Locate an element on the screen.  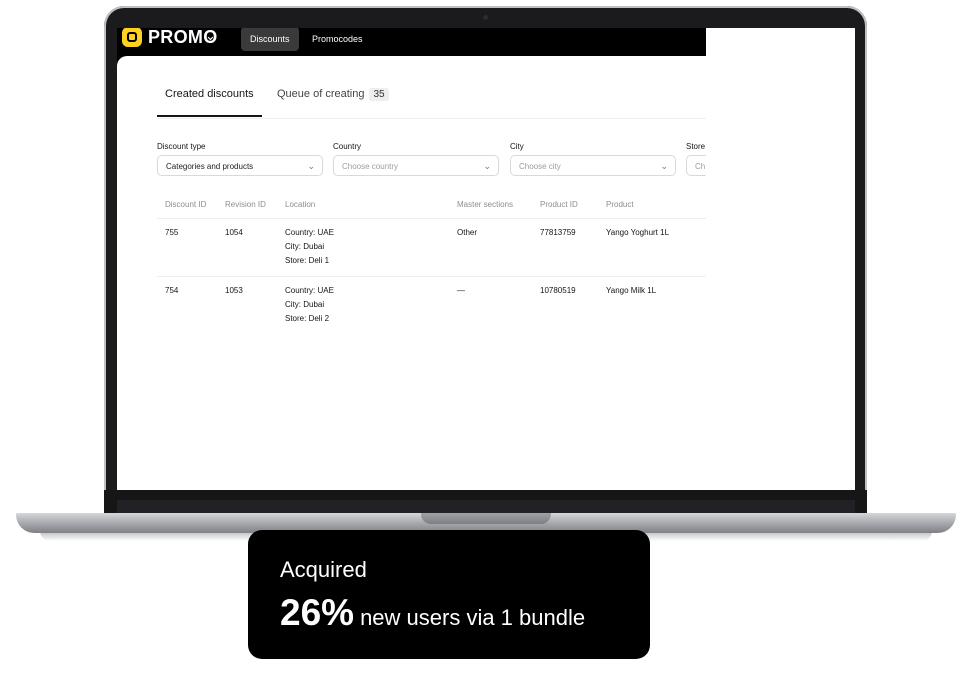
cell-master-sections: — is located at coordinates (461, 290).